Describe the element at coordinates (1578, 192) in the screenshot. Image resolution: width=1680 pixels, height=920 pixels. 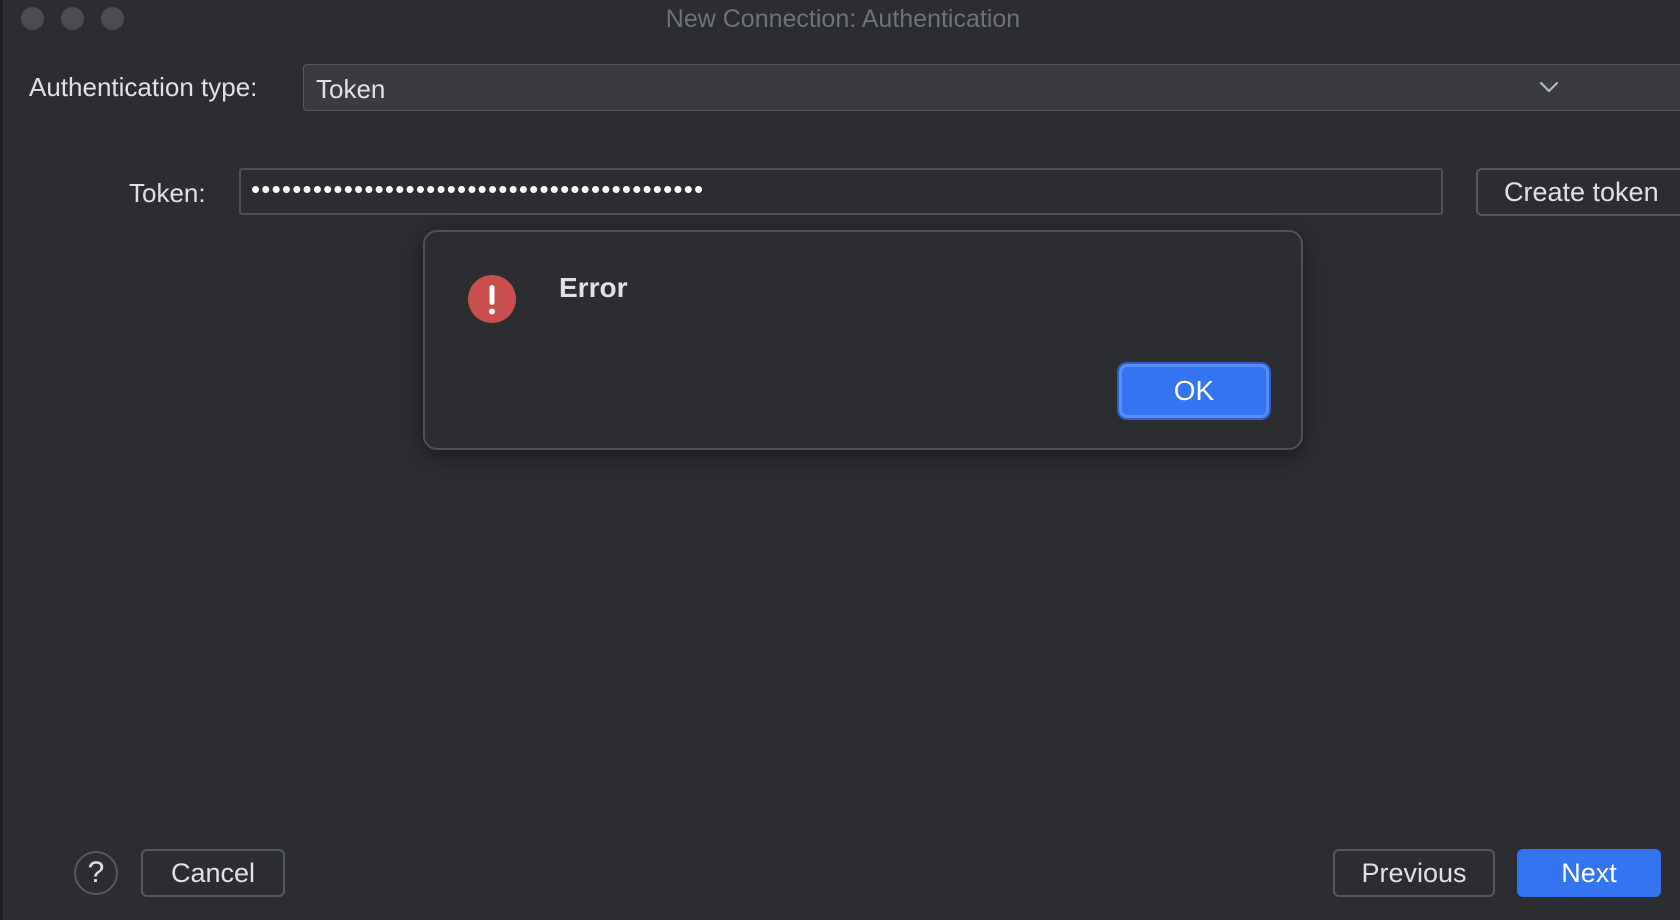
I see `create-token-button: Create token` at that location.